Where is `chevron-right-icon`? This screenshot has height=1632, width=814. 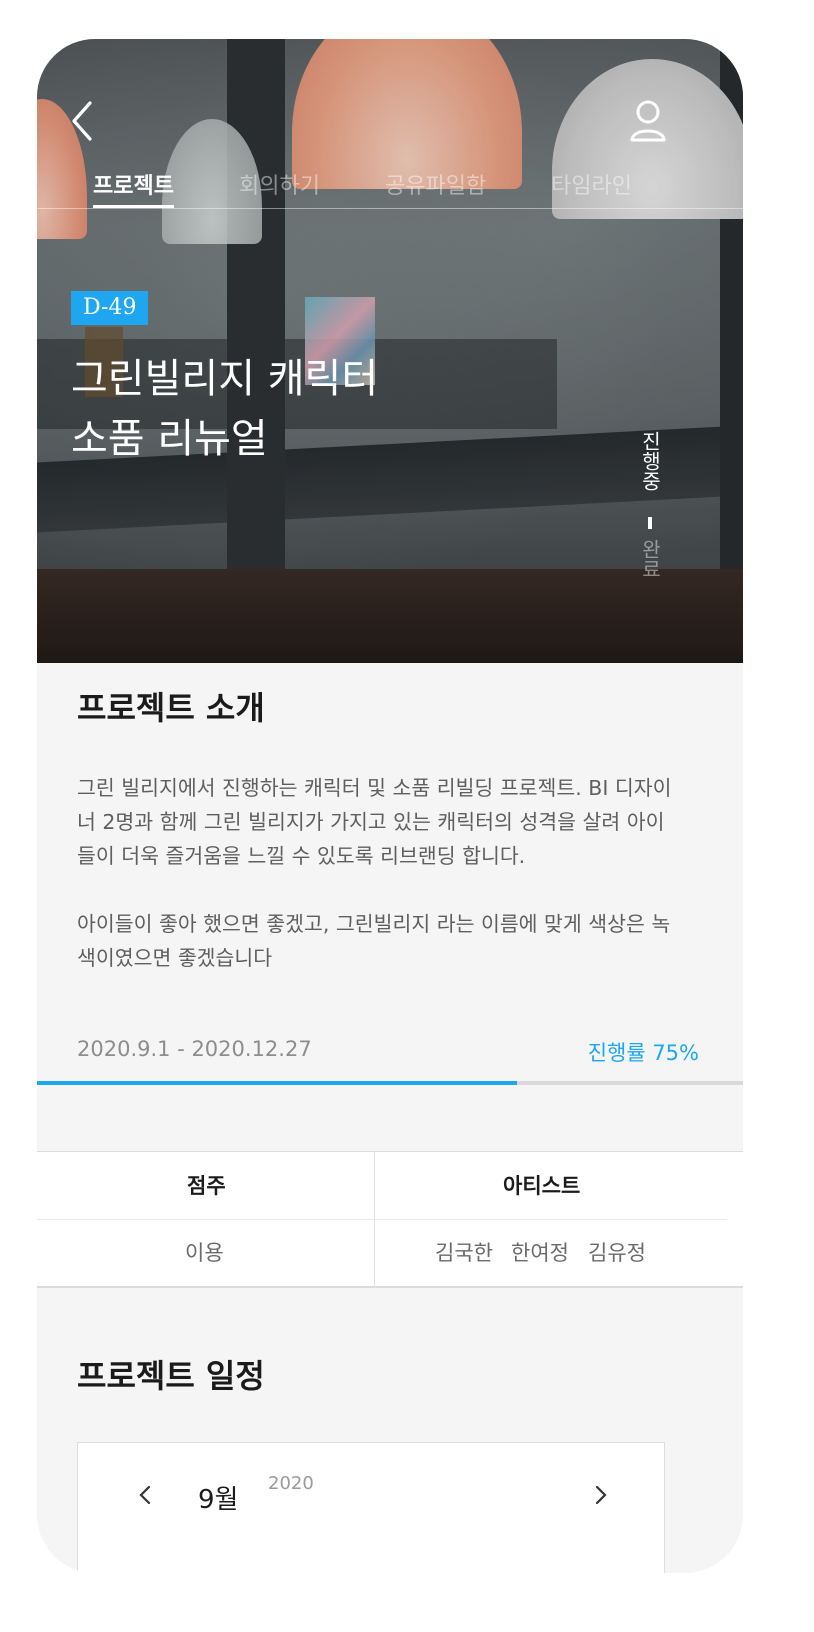
chevron-right-icon is located at coordinates (600, 1495).